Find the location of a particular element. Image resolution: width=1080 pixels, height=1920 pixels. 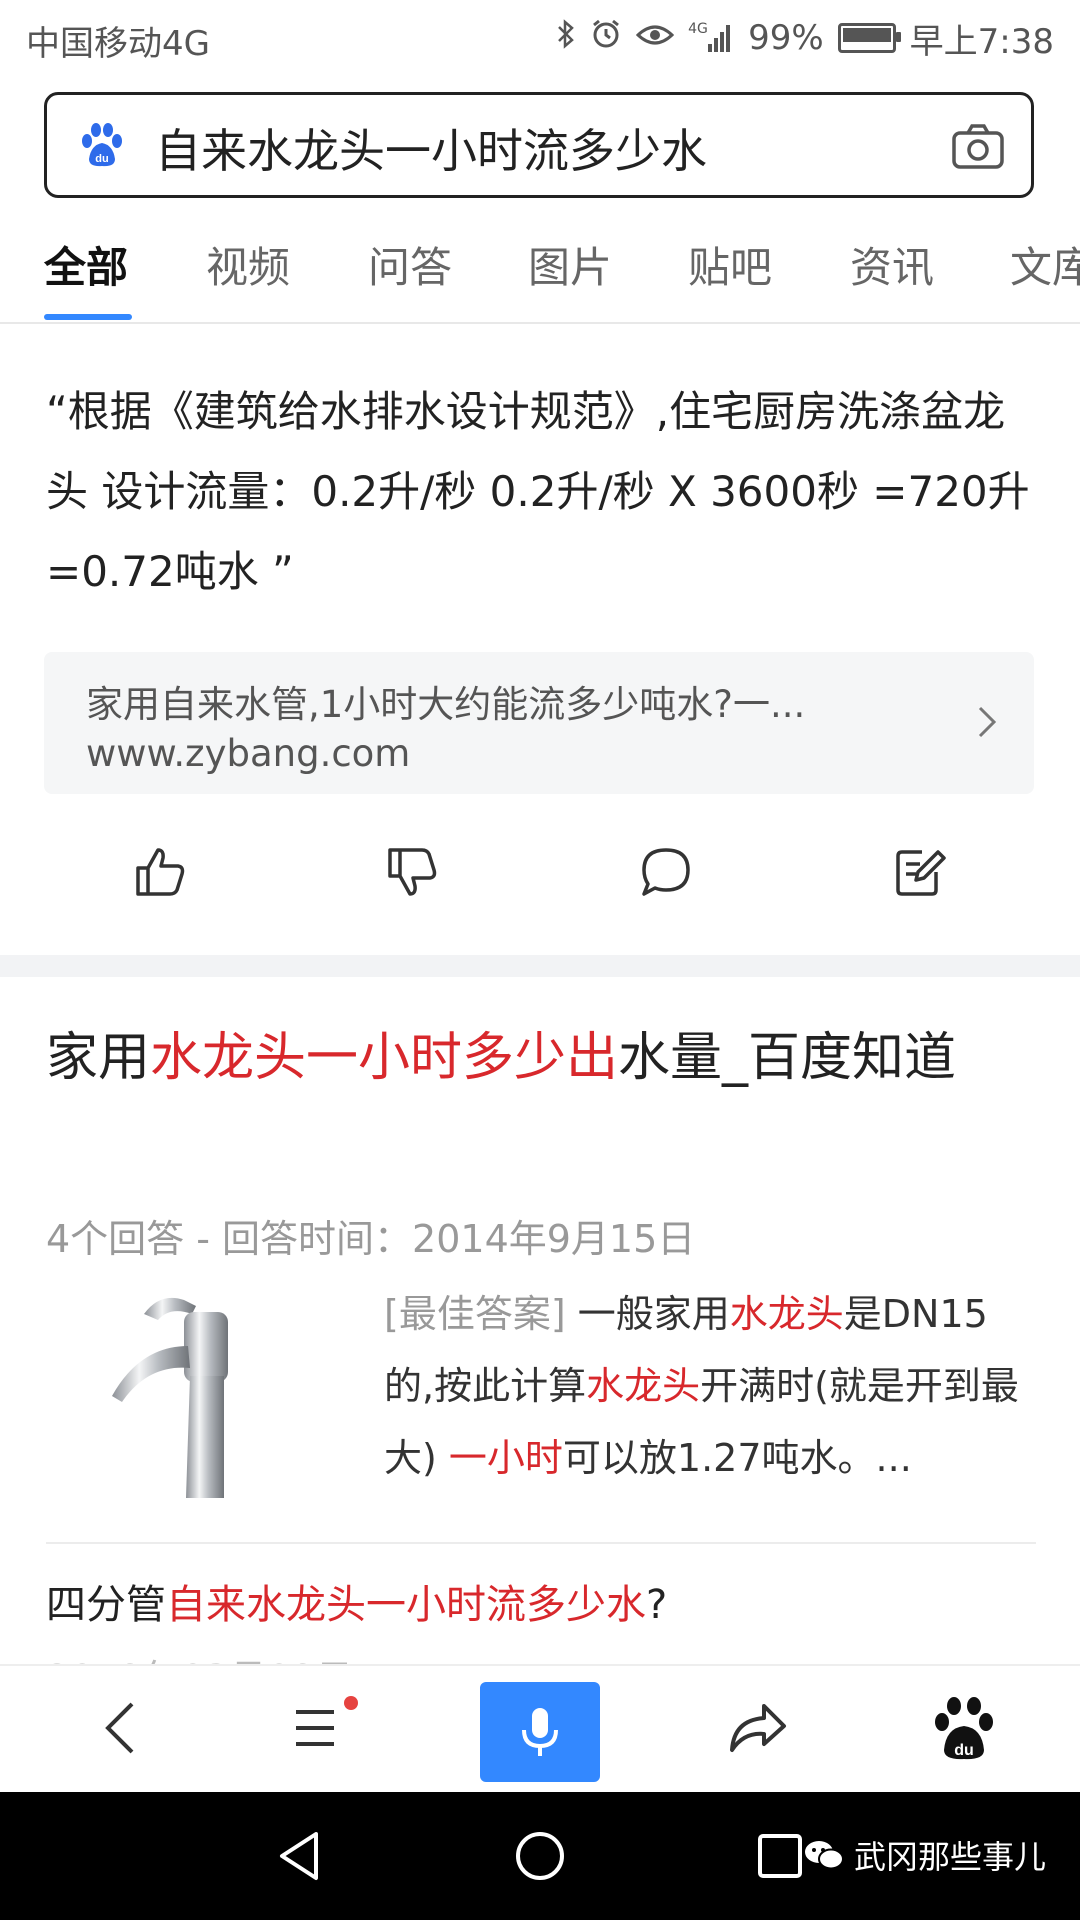

nav-back-icon is located at coordinates (300, 1856).